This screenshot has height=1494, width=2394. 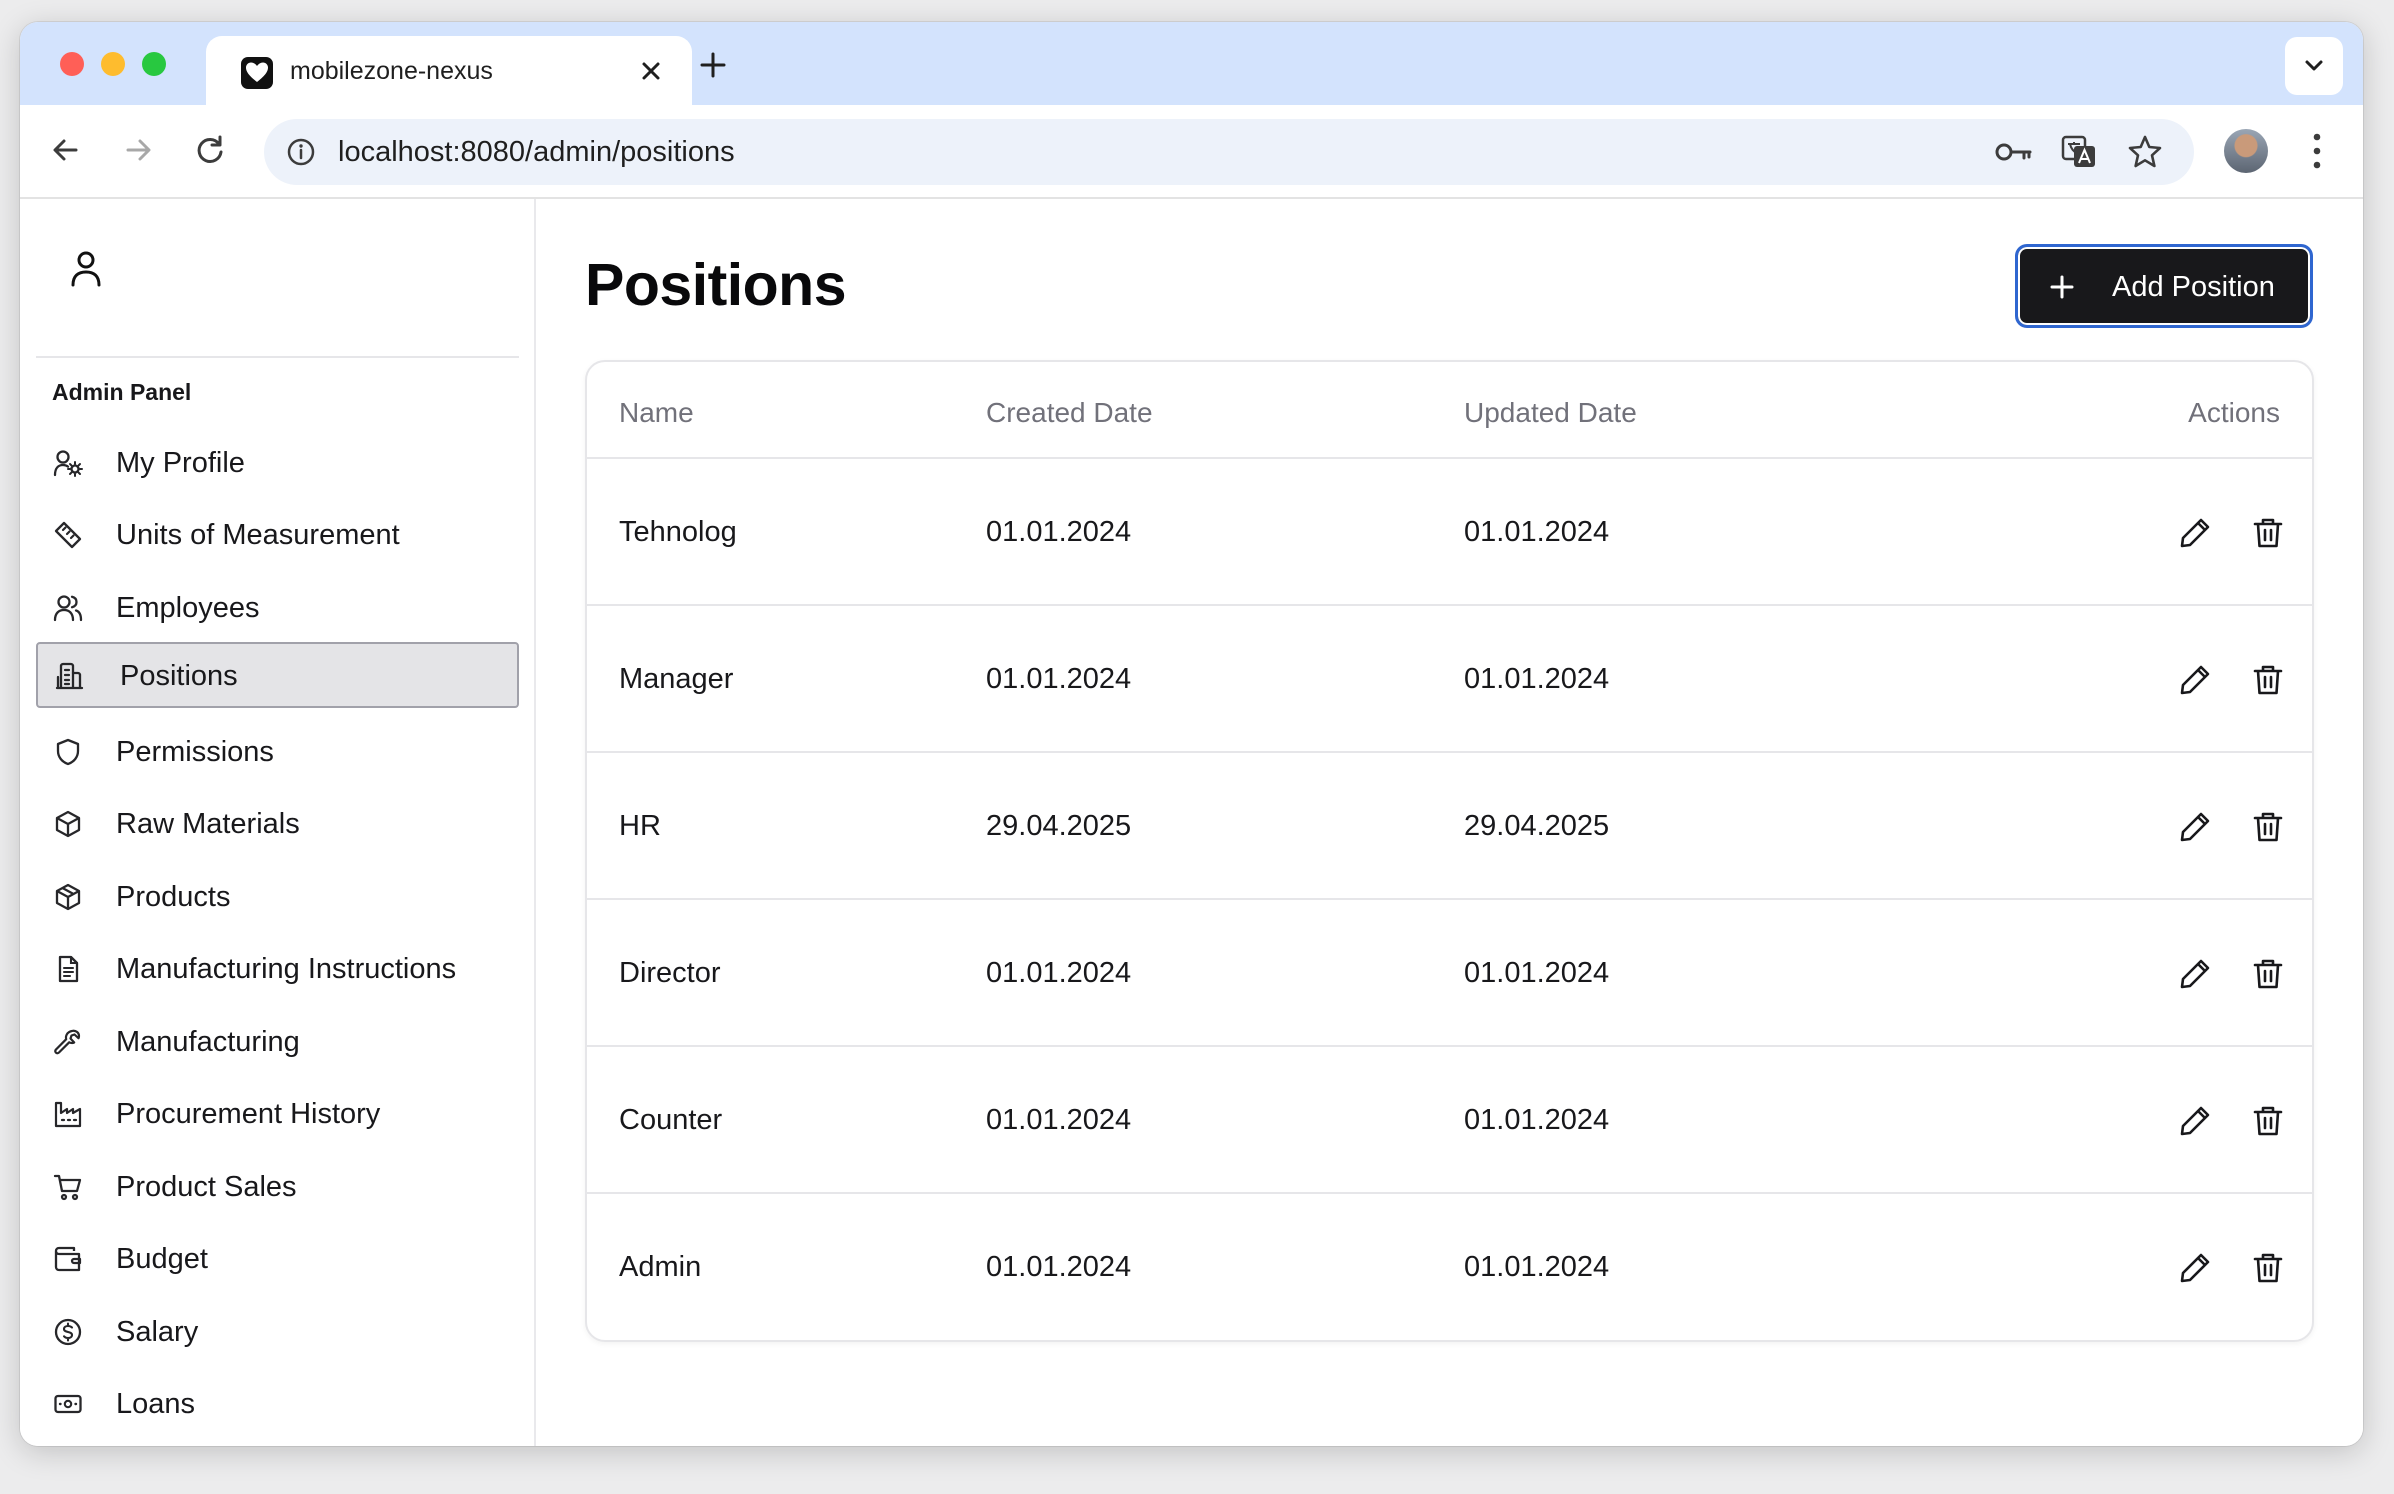 What do you see at coordinates (1550, 412) in the screenshot?
I see `column-header-updated-date: Updated Date` at bounding box center [1550, 412].